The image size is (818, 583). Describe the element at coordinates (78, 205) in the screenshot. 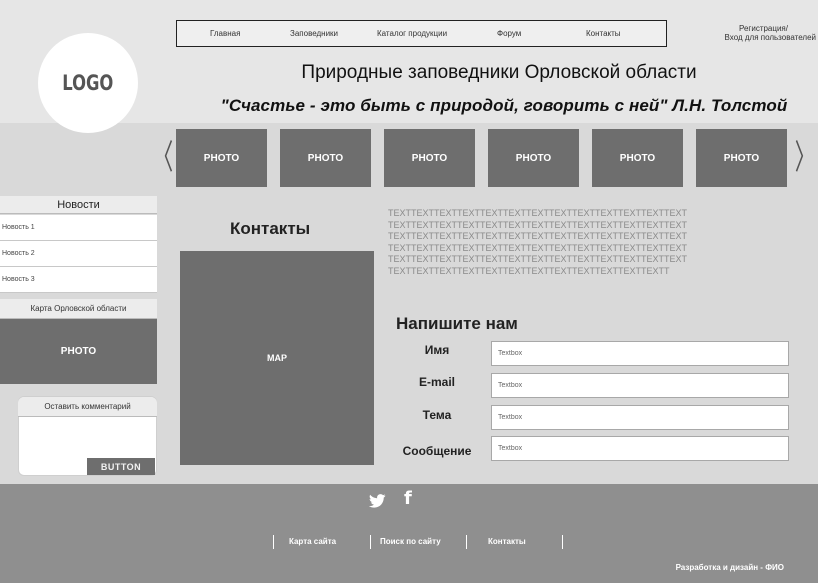

I see `news-title: Новости` at that location.